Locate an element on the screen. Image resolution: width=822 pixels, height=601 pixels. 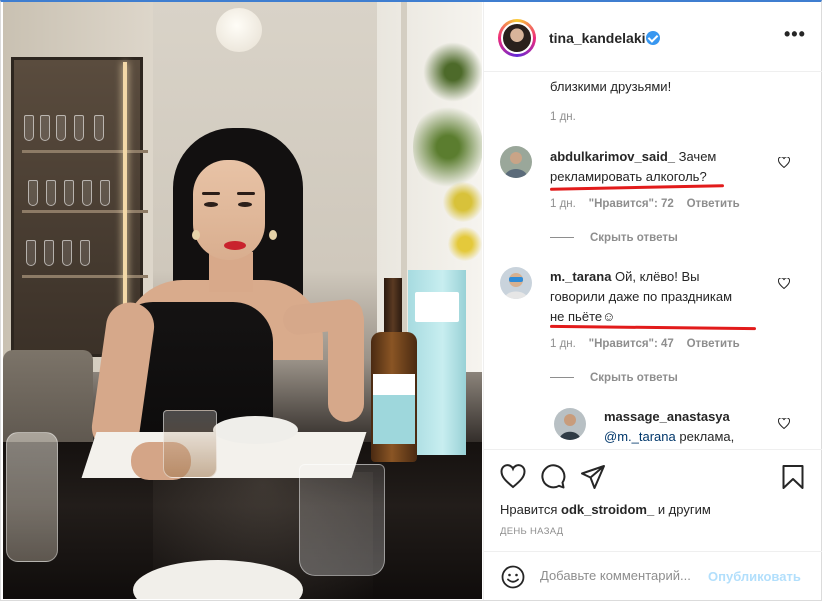
comment-meta: 1 дн. "Нравится": 72 Ответить is located at coordinates (645, 204).